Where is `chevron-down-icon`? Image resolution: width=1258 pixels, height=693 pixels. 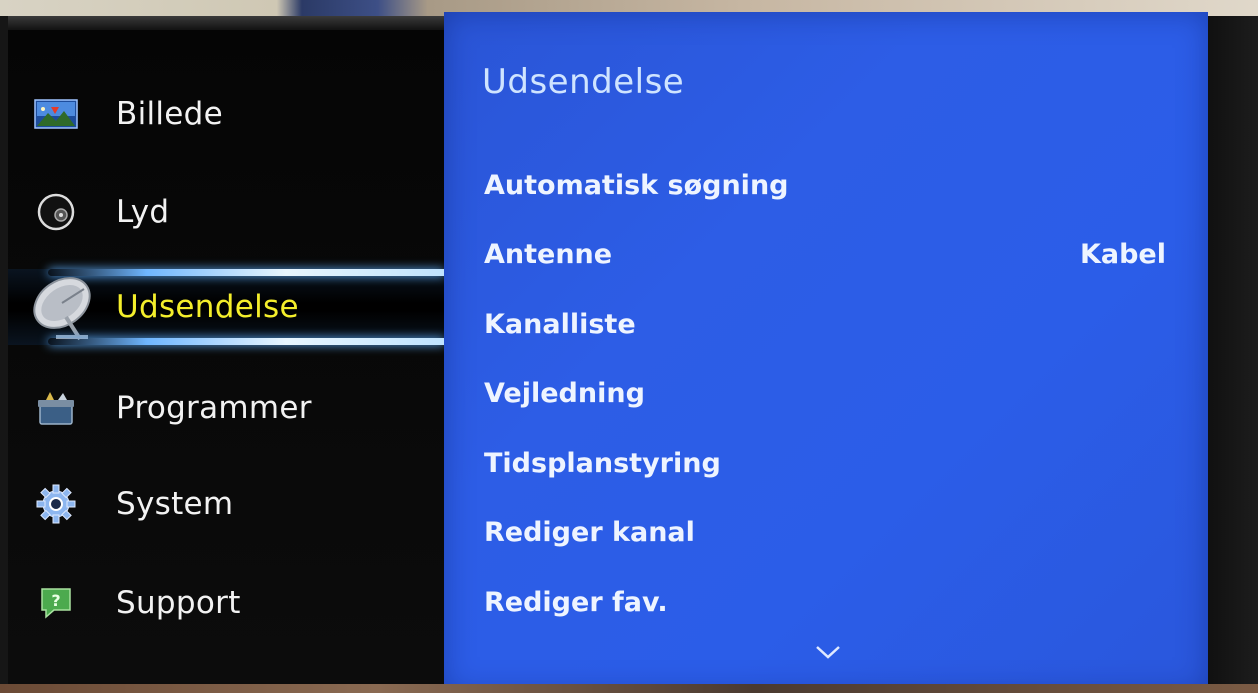 chevron-down-icon is located at coordinates (828, 652).